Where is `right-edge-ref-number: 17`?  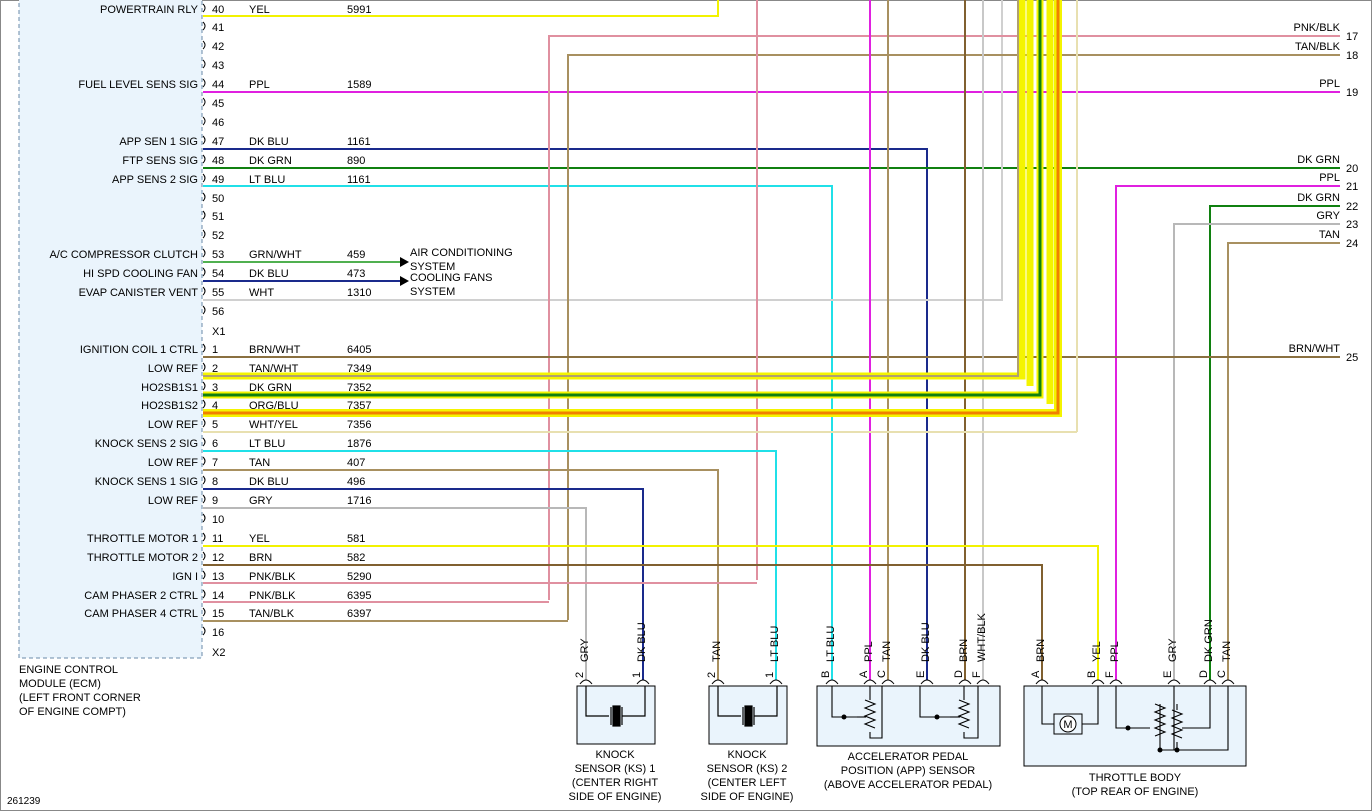
right-edge-ref-number: 17 is located at coordinates (1352, 37).